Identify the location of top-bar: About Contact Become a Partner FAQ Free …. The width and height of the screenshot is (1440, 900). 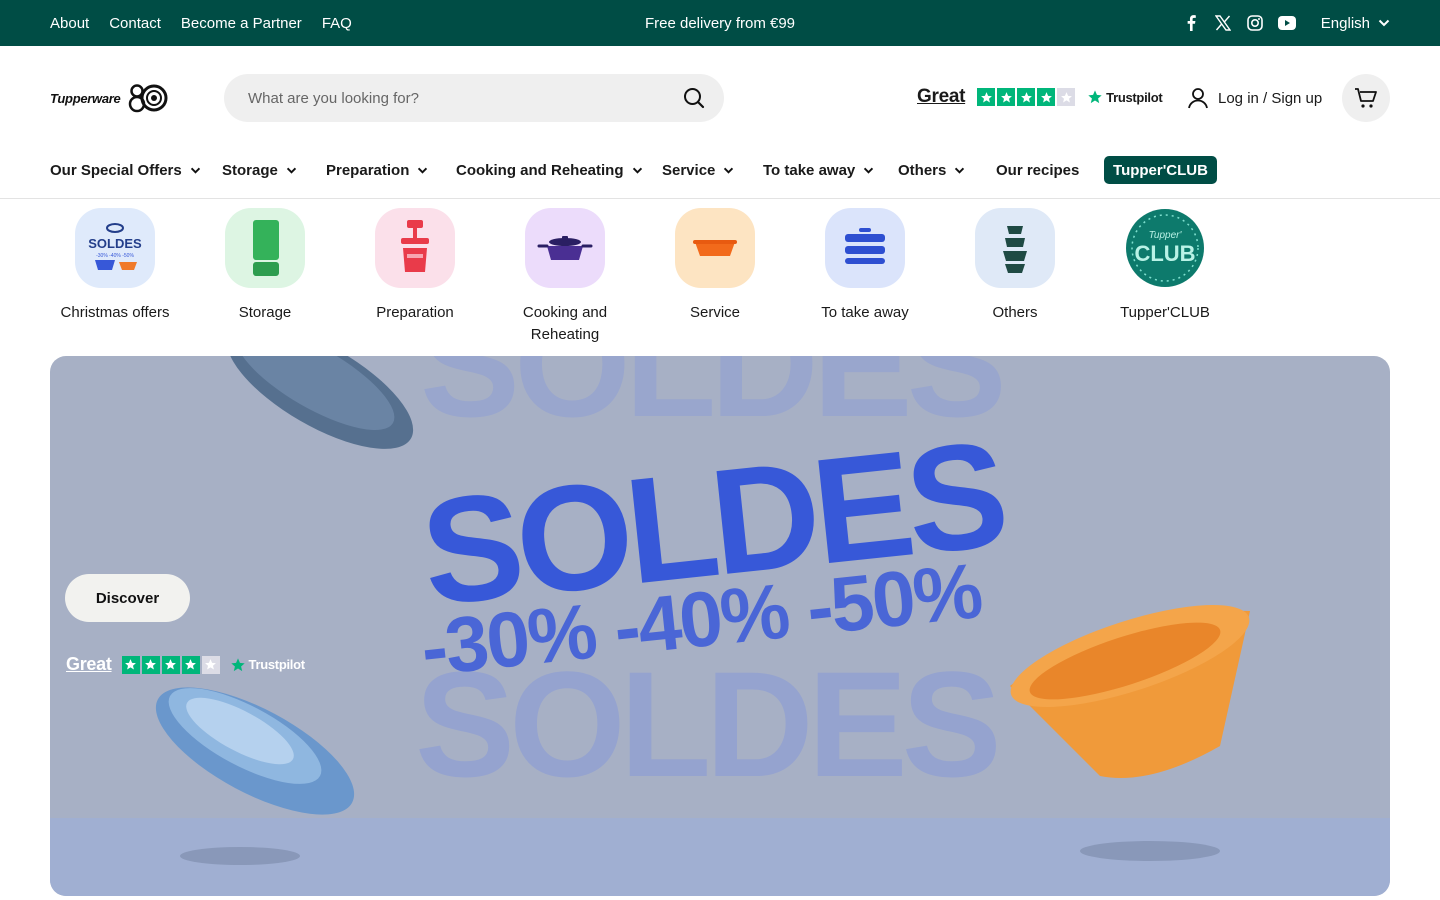
(720, 23).